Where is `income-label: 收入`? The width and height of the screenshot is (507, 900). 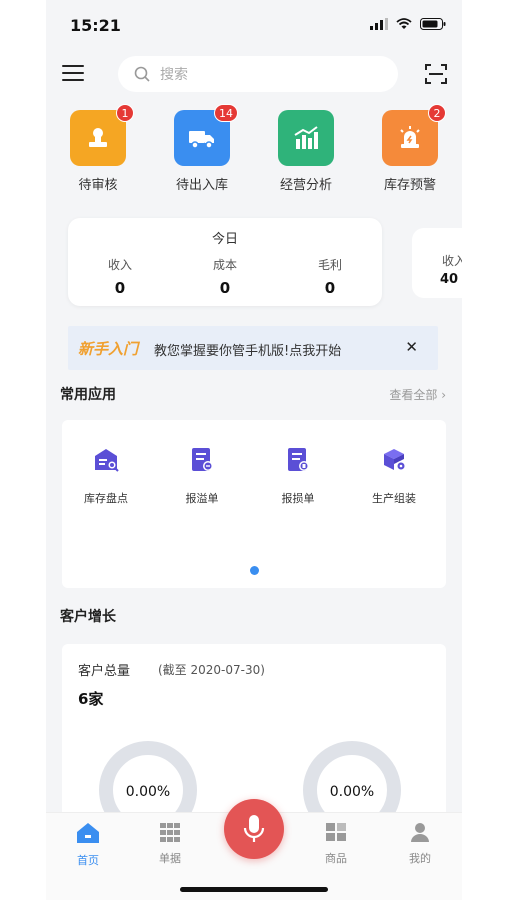
income-label: 收入 is located at coordinates (119, 265).